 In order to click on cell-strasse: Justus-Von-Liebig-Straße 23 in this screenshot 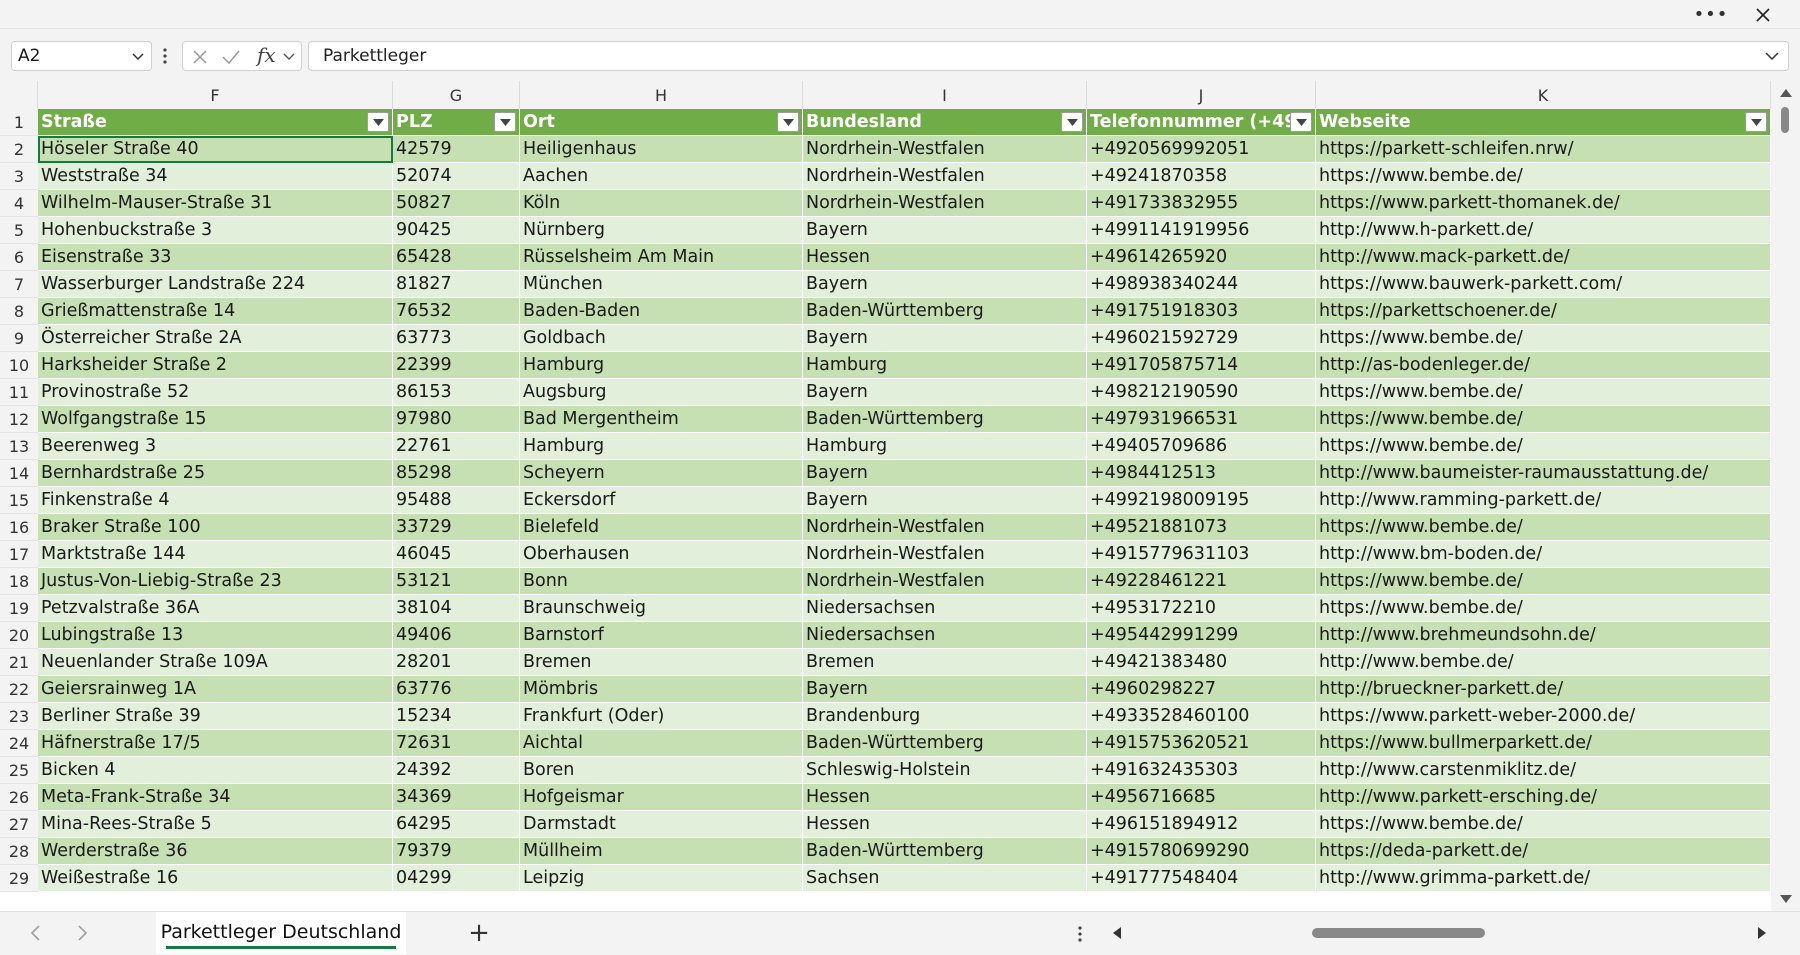, I will do `click(215, 581)`.